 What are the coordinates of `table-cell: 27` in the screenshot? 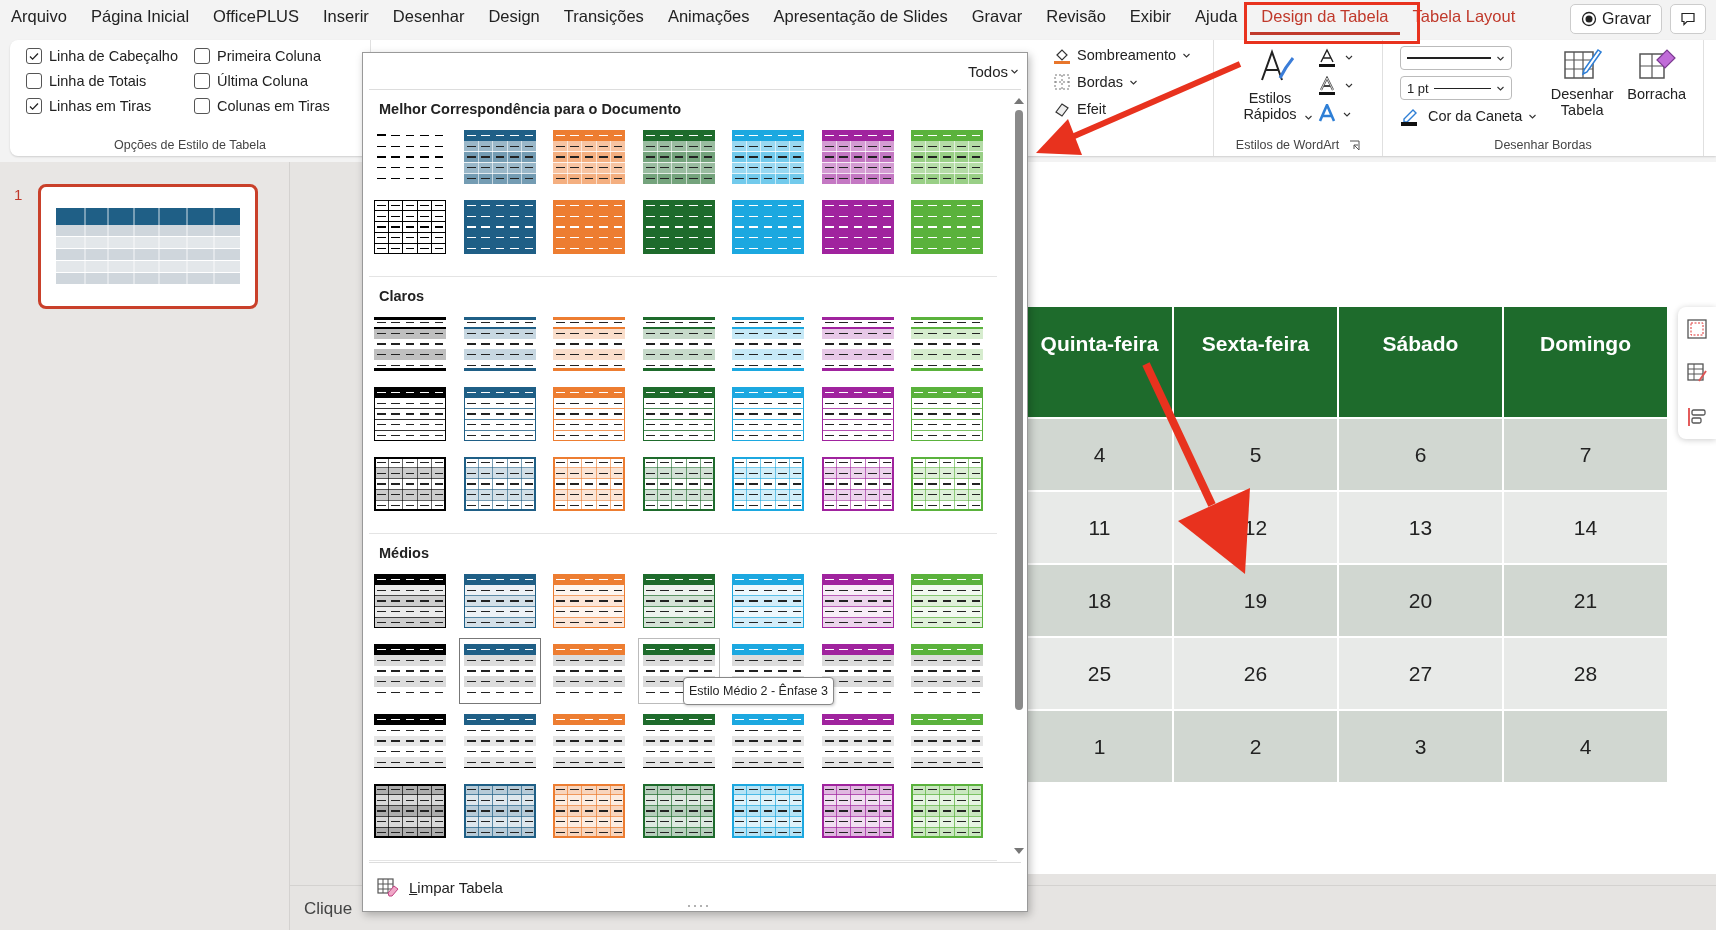 It's located at (1420, 673).